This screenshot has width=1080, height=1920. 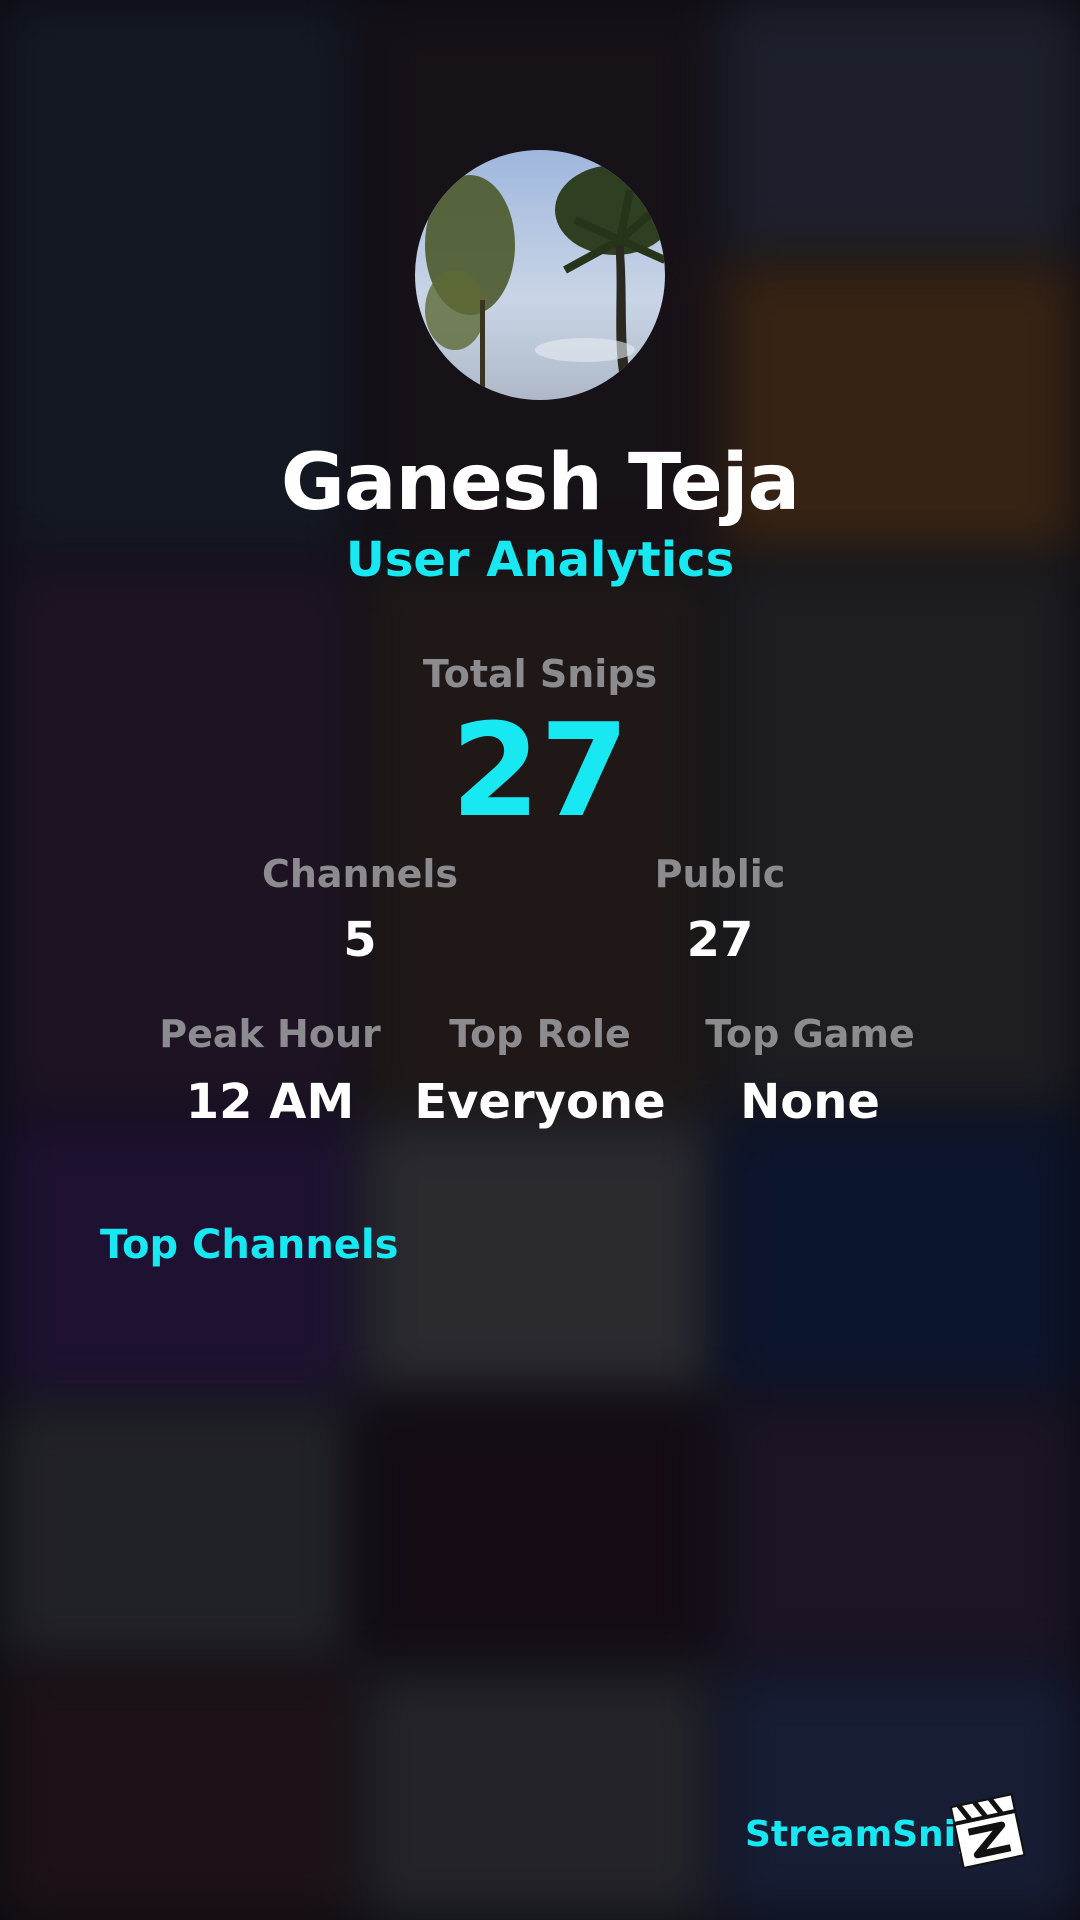 I want to click on avatar-photo, so click(x=545, y=282).